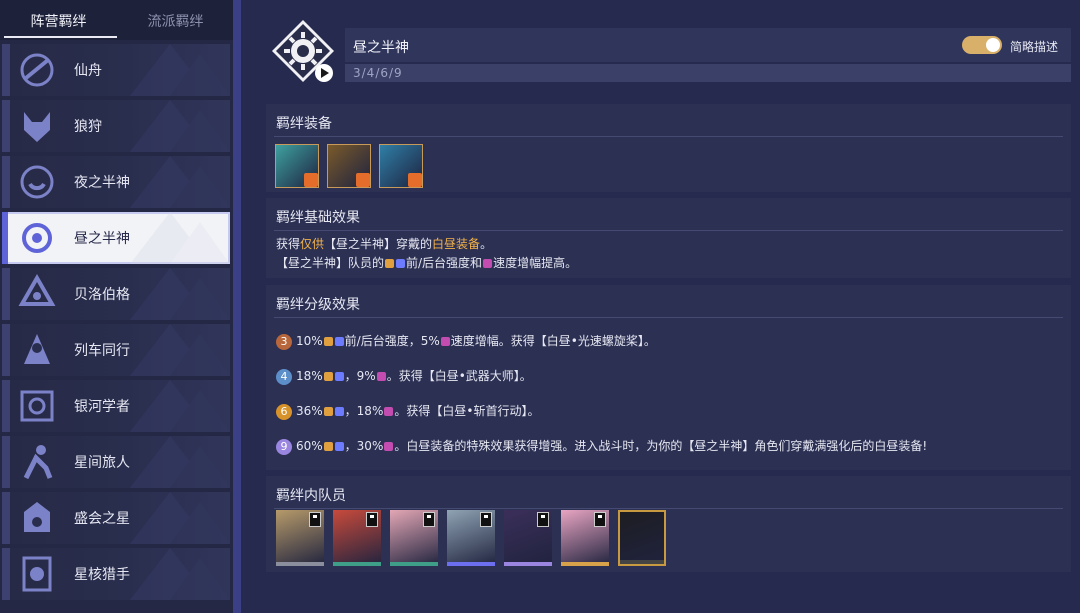  What do you see at coordinates (102, 295) in the screenshot?
I see `sidebar-item-label: 贝洛伯格` at bounding box center [102, 295].